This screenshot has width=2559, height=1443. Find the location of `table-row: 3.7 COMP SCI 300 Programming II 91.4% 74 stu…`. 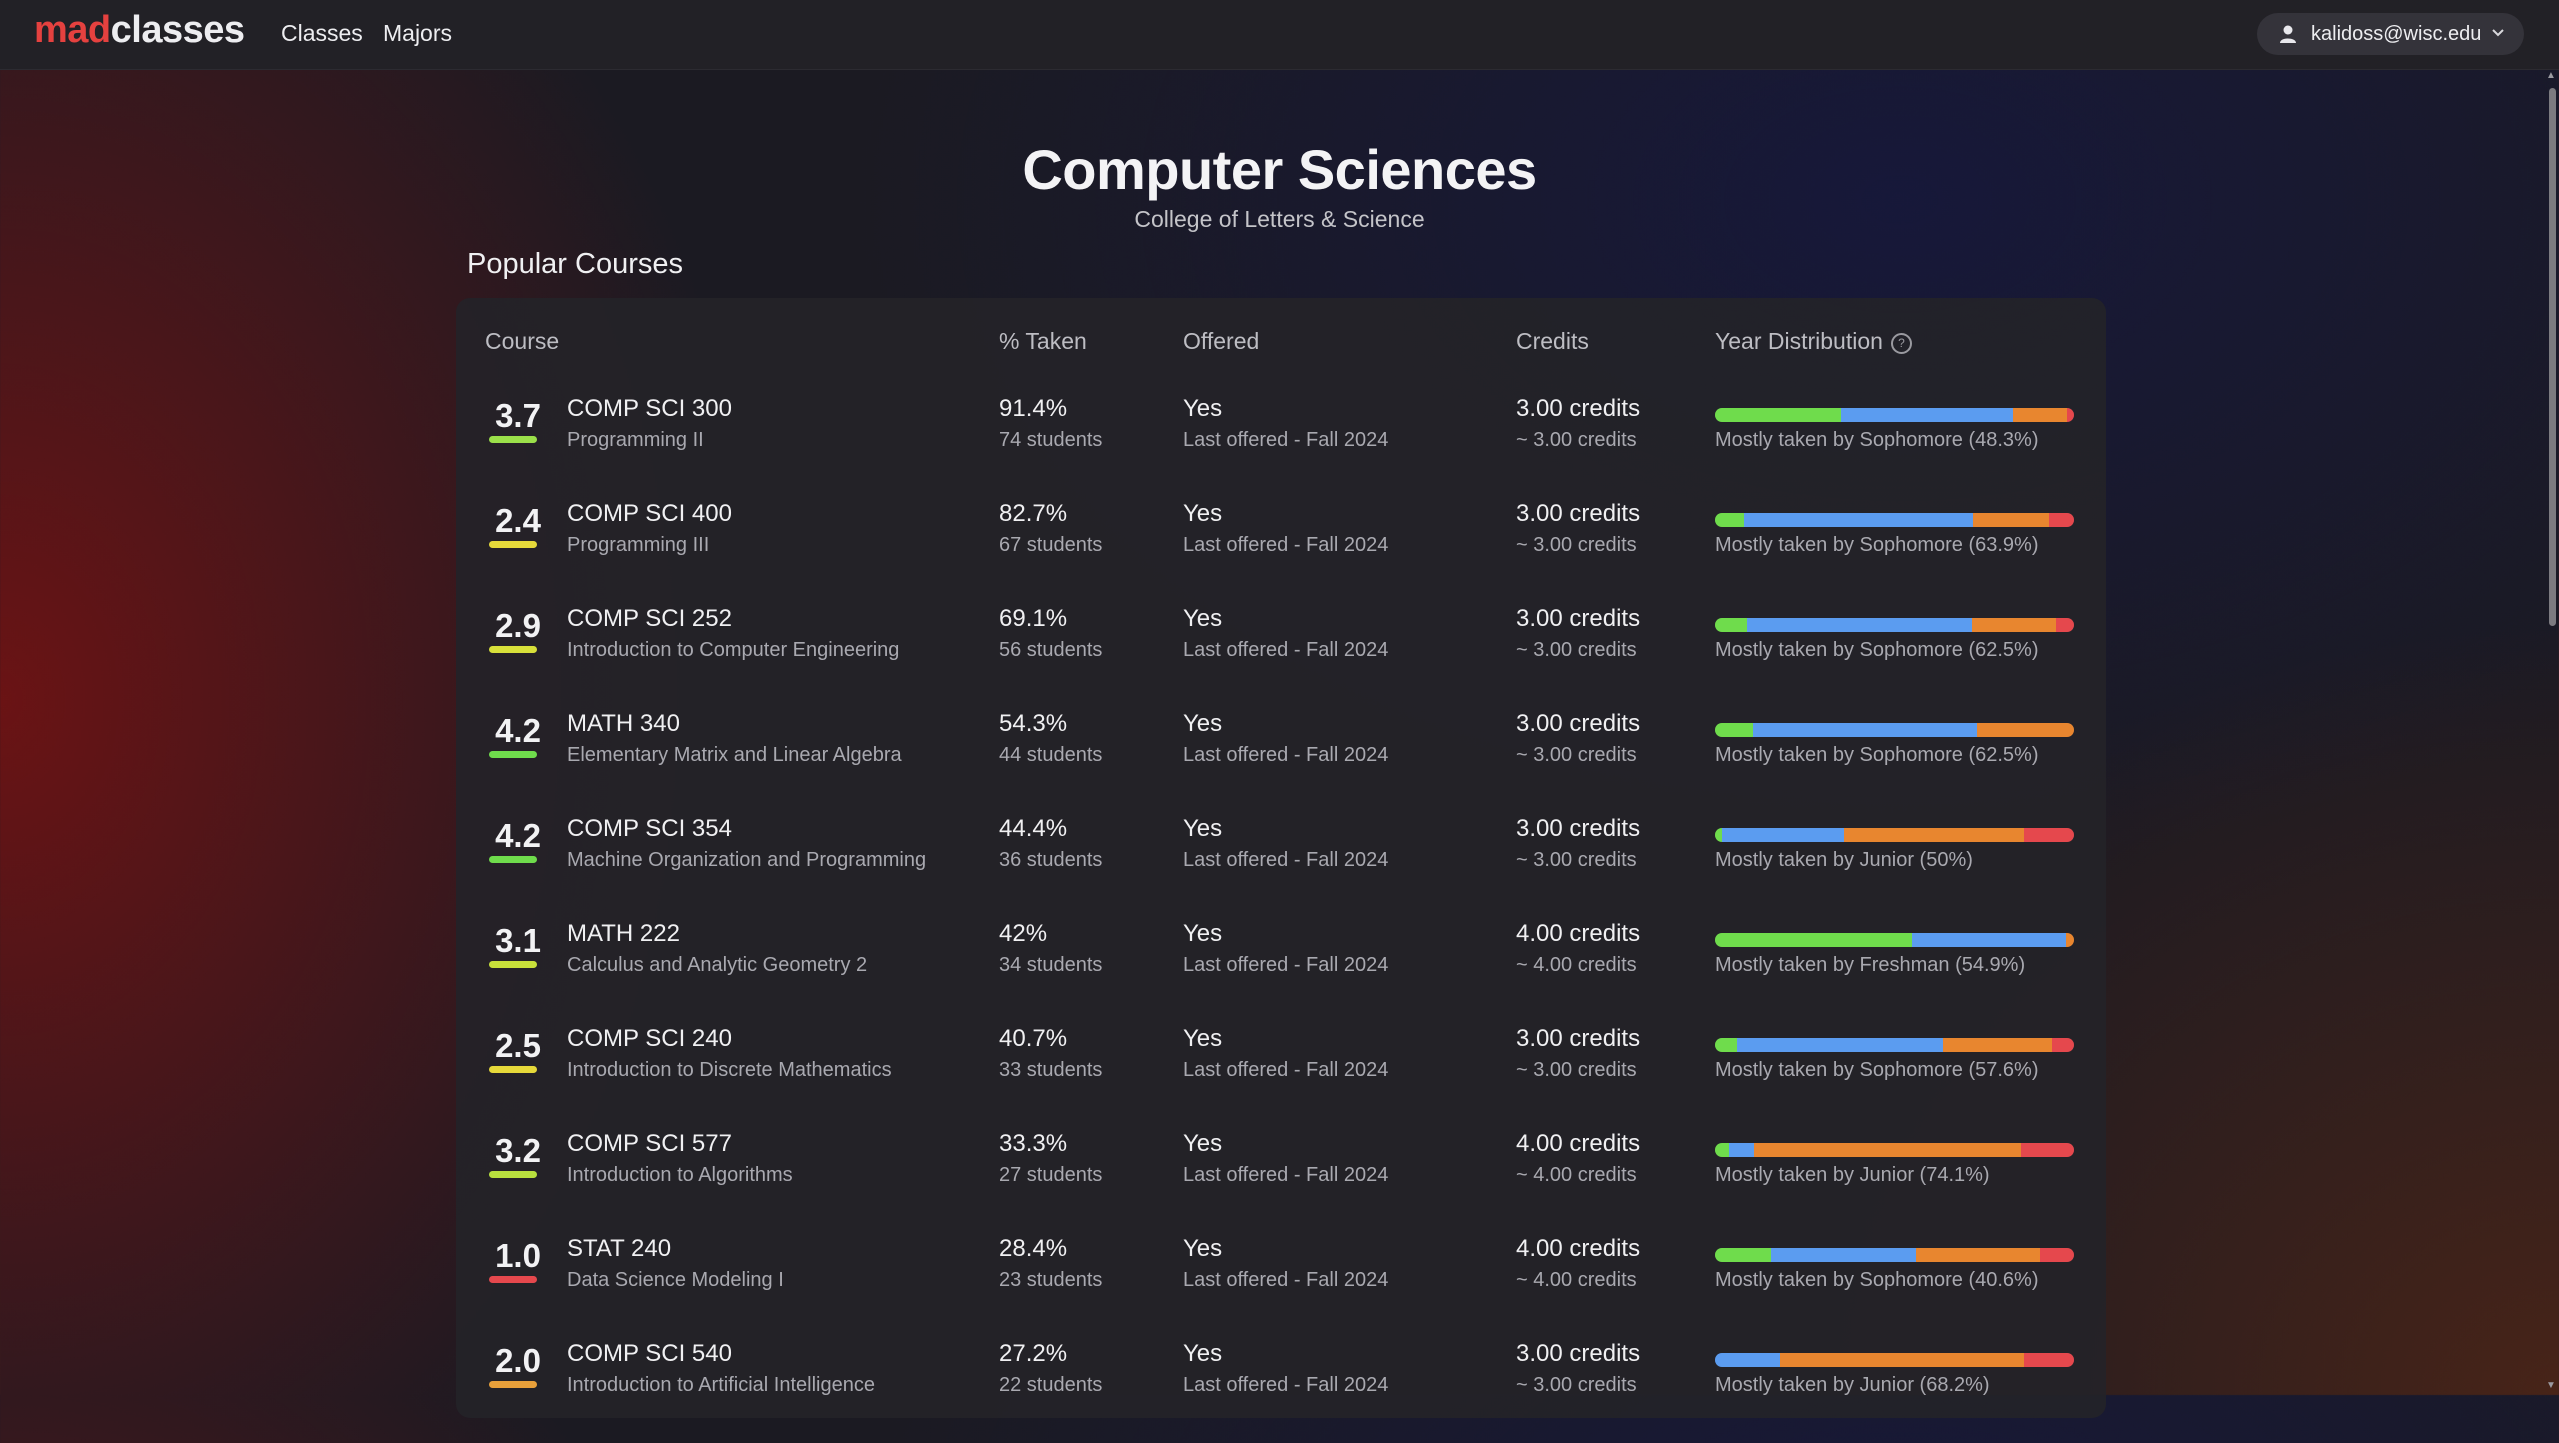

table-row: 3.7 COMP SCI 300 Programming II 91.4% 74 stu… is located at coordinates (1281, 445).